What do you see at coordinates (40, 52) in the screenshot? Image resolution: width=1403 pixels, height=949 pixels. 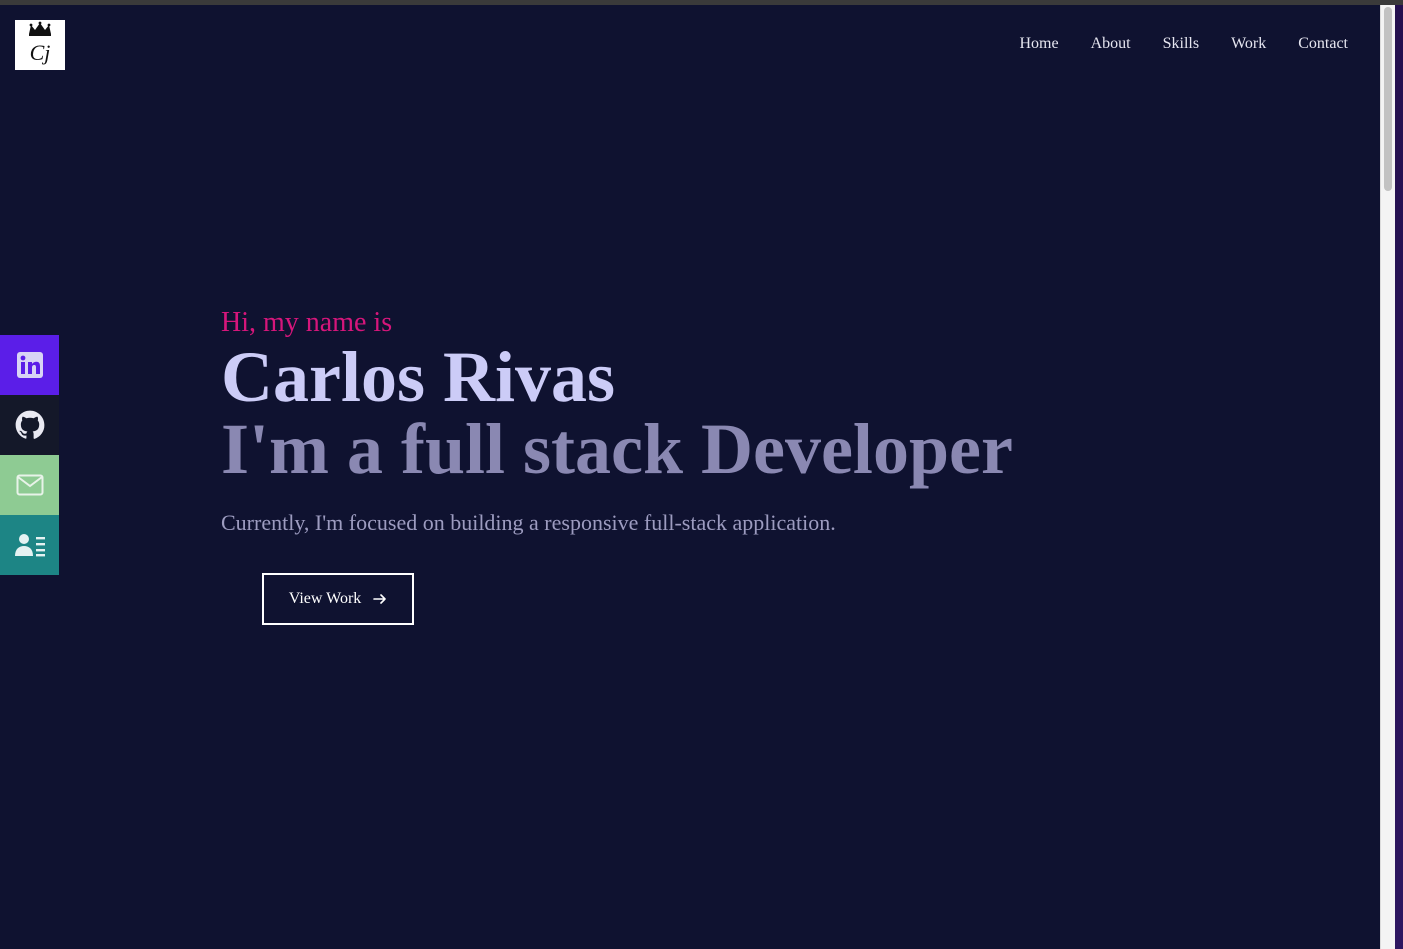 I see `logo-monogram: Cj` at bounding box center [40, 52].